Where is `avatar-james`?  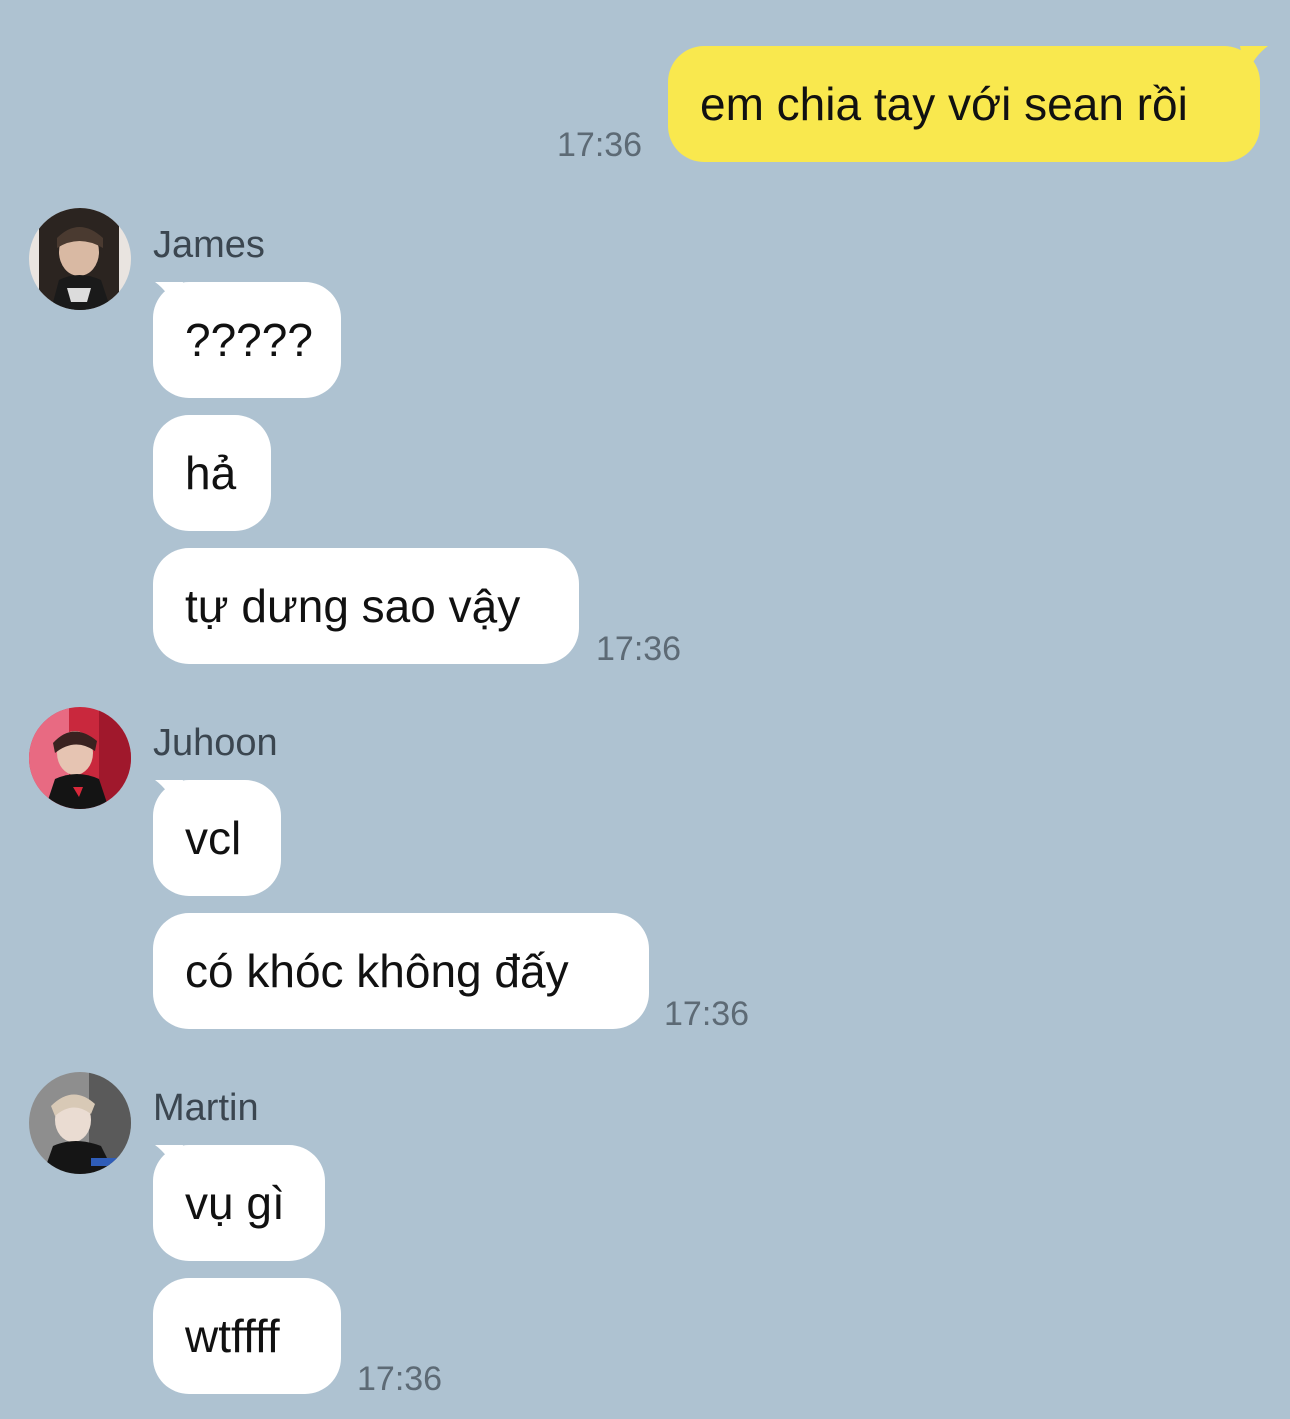 avatar-james is located at coordinates (80, 259).